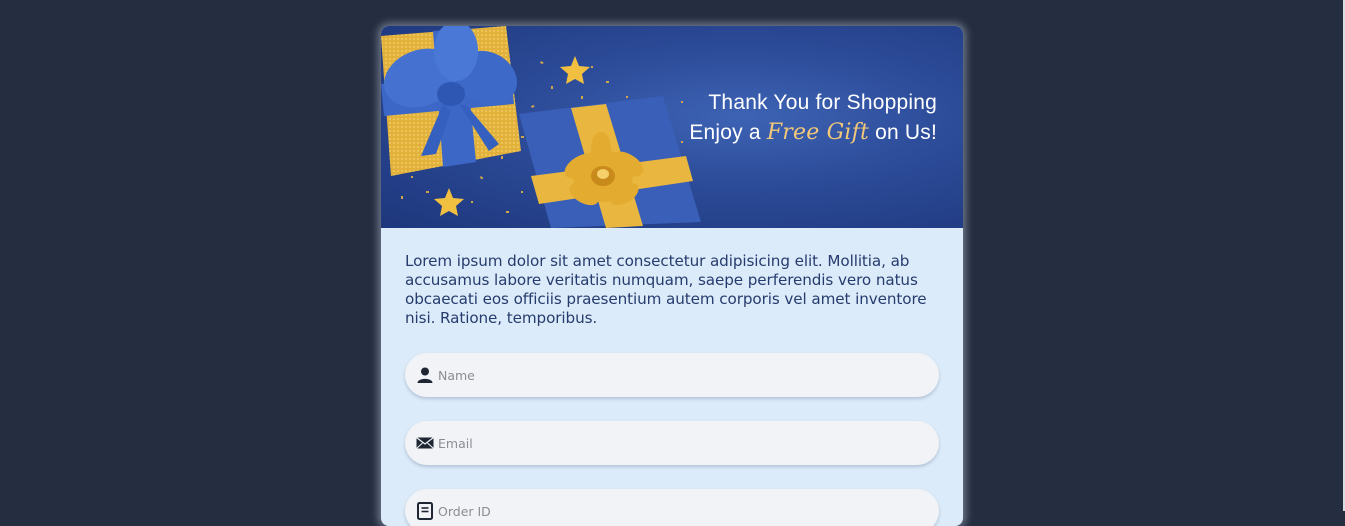 The width and height of the screenshot is (1345, 526). I want to click on banner-line-2: Enjoy a Free Gift on Us!, so click(813, 133).